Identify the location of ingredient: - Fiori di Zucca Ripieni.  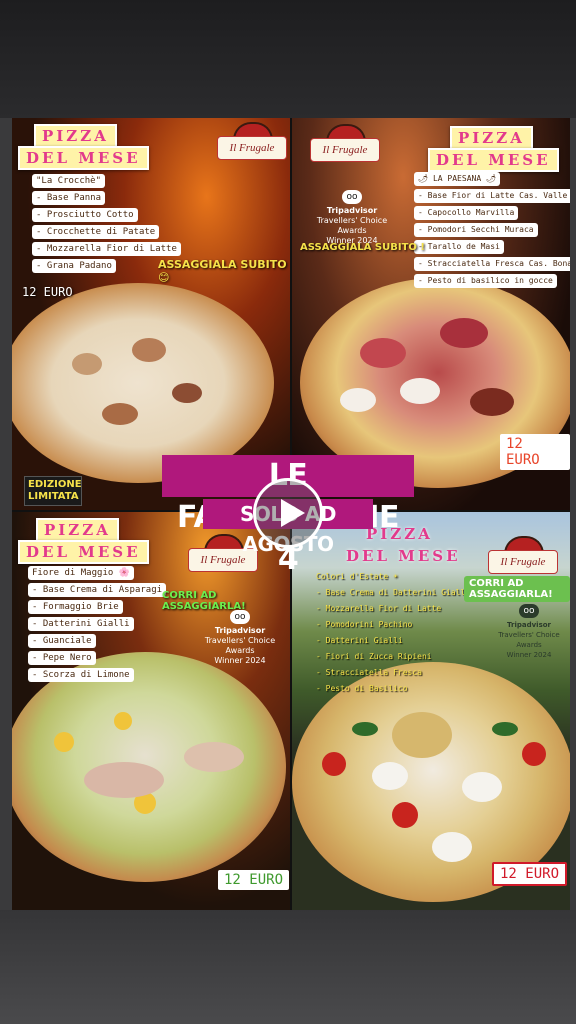
(374, 656).